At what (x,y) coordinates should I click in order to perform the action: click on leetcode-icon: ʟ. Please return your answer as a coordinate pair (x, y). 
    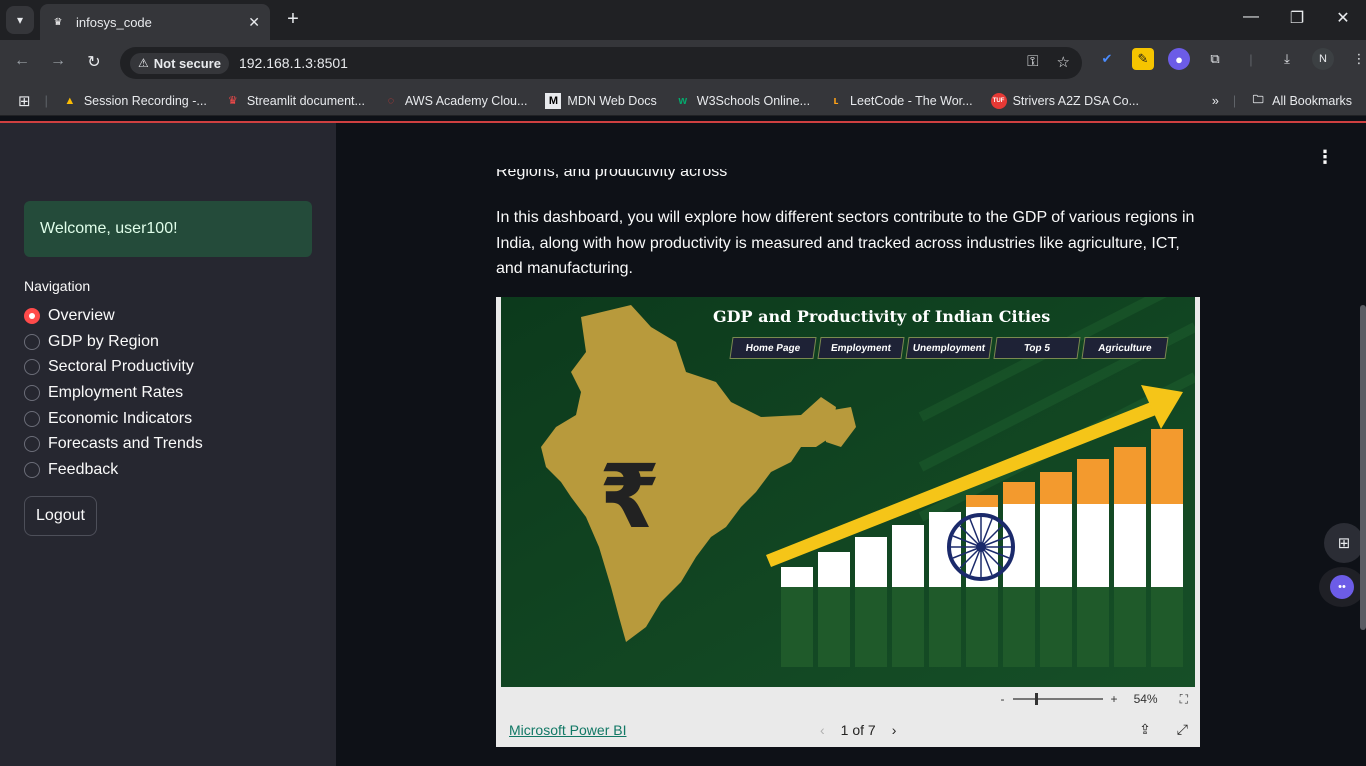
    Looking at the image, I should click on (836, 100).